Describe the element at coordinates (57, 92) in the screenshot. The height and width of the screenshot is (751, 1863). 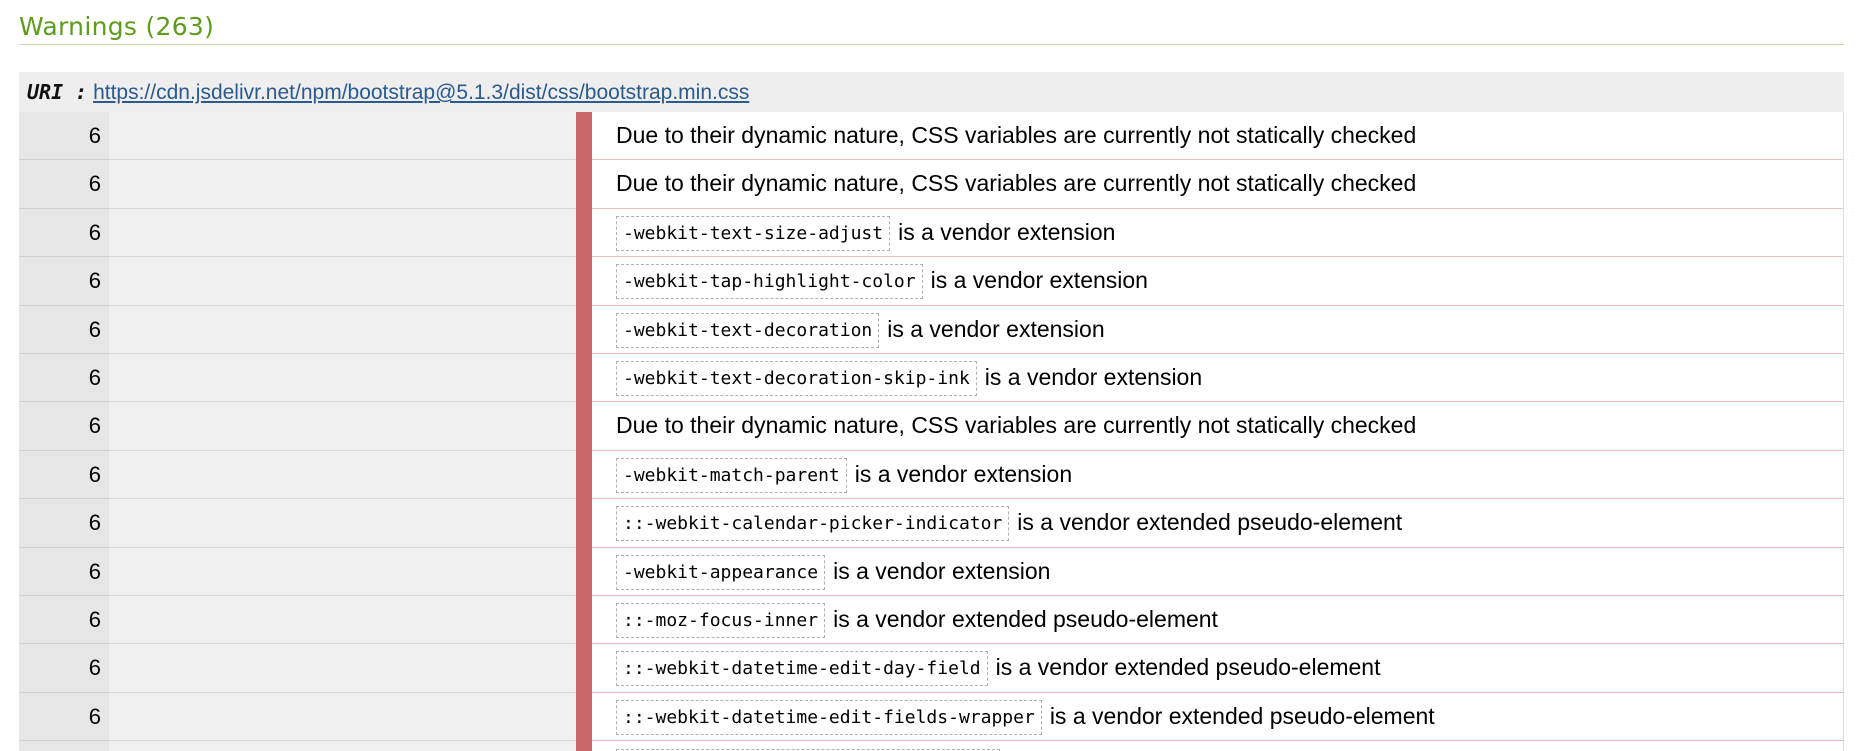
I see `uri-label: URI :` at that location.